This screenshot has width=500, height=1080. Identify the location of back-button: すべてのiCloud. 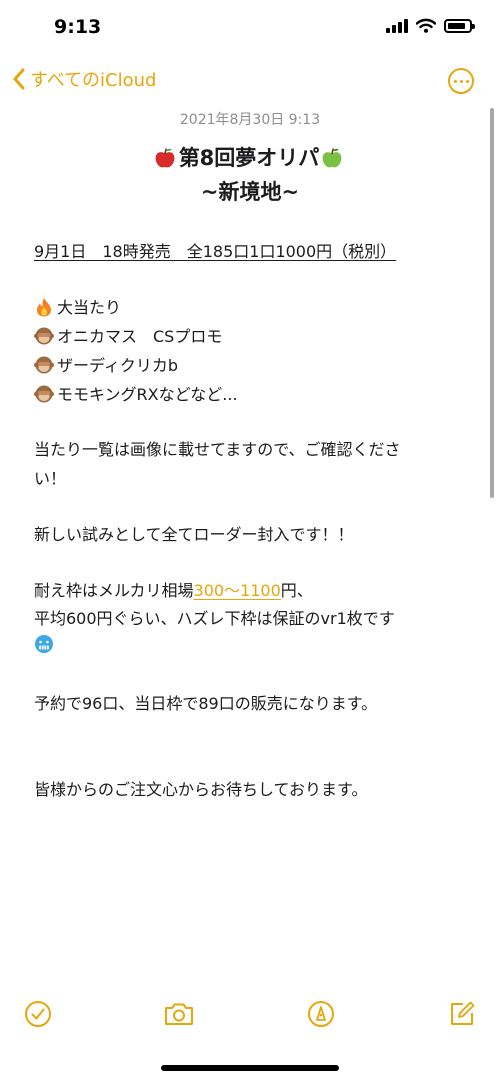
(84, 79).